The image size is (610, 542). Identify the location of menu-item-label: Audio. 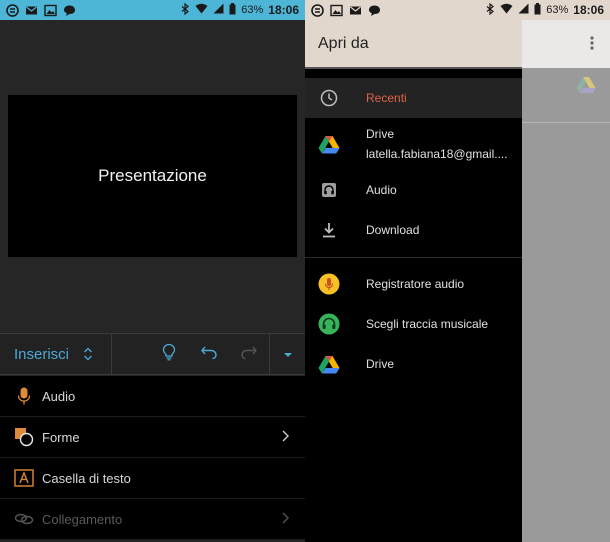
(59, 396).